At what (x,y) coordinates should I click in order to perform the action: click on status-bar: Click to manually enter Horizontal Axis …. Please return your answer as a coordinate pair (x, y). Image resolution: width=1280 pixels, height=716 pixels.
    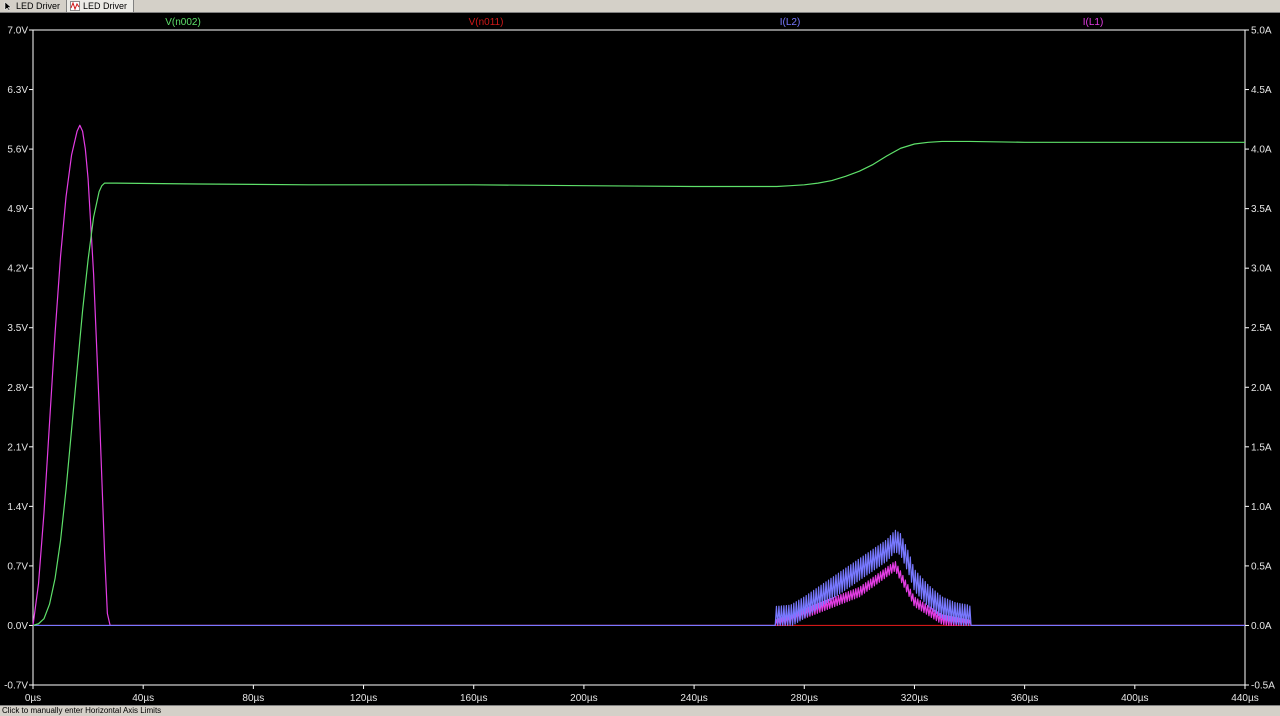
    Looking at the image, I should click on (640, 710).